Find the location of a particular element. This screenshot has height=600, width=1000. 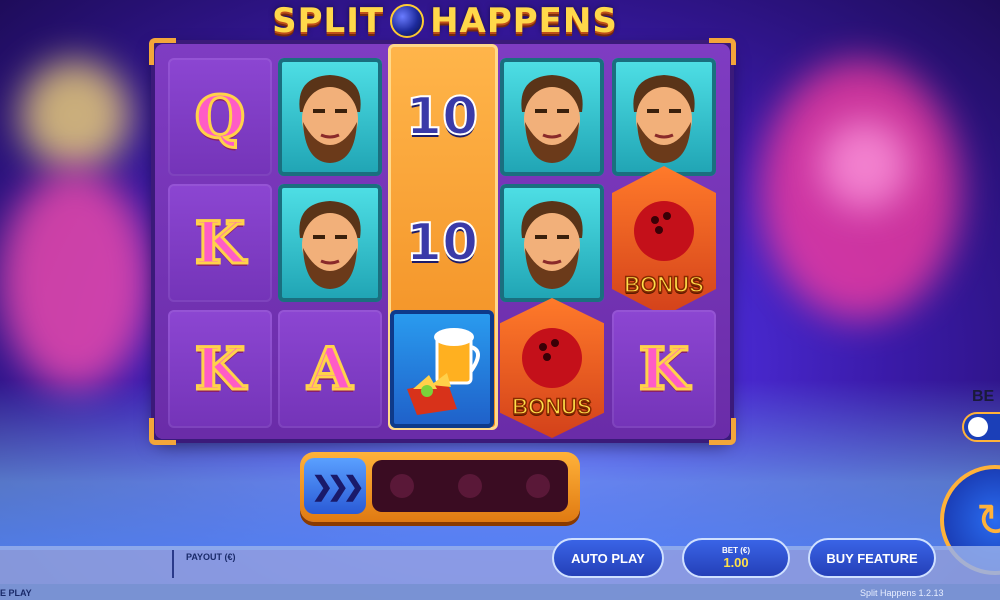

meter-track is located at coordinates (470, 486).